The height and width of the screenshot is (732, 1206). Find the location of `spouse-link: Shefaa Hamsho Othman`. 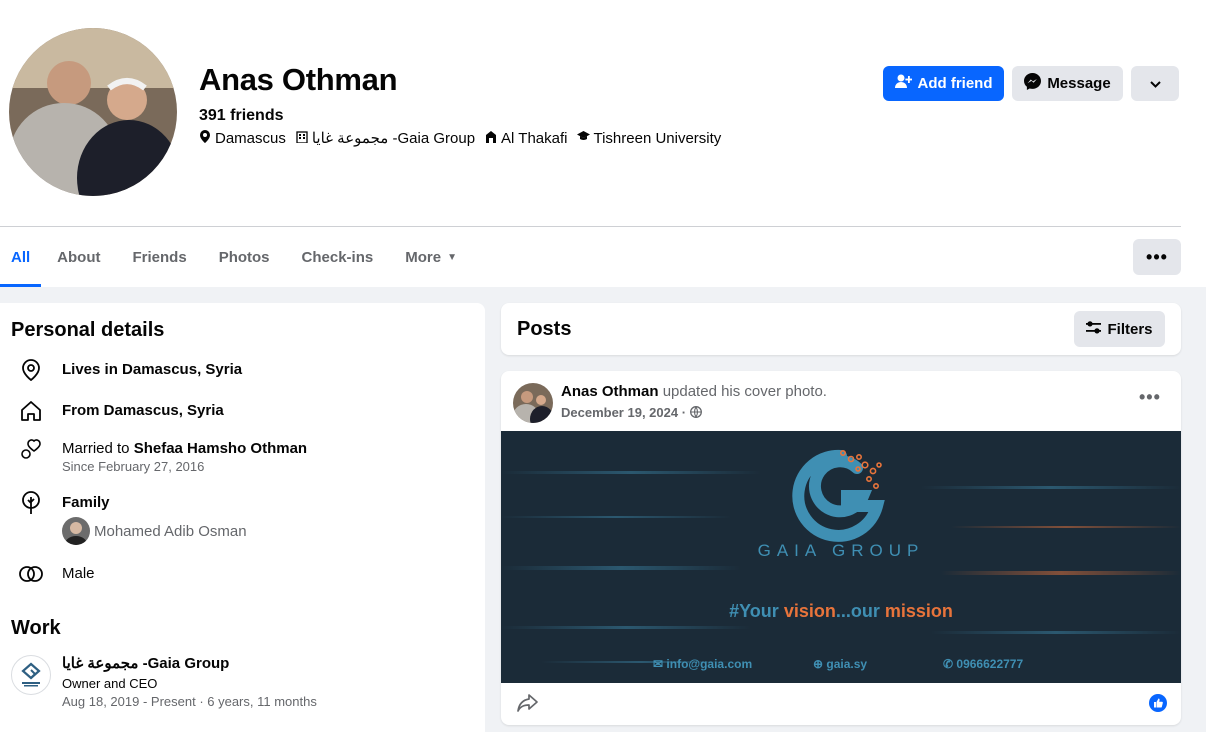

spouse-link: Shefaa Hamsho Othman is located at coordinates (220, 448).